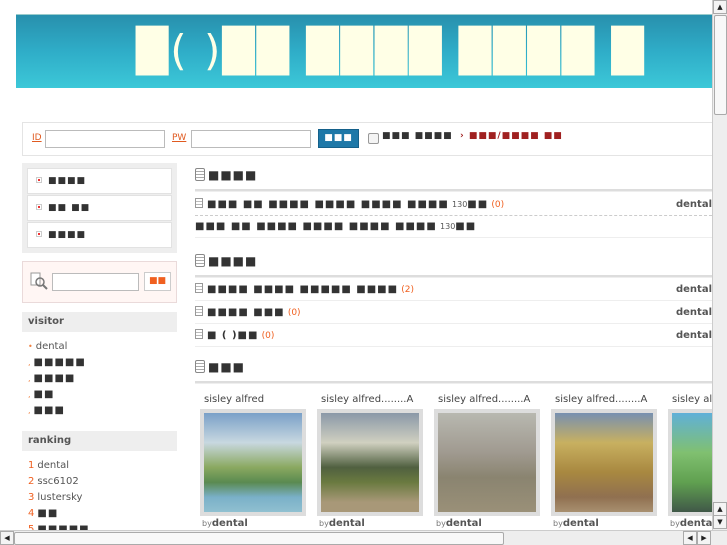 The height and width of the screenshot is (545, 727). What do you see at coordinates (31, 481) in the screenshot?
I see `rank-number: 2` at bounding box center [31, 481].